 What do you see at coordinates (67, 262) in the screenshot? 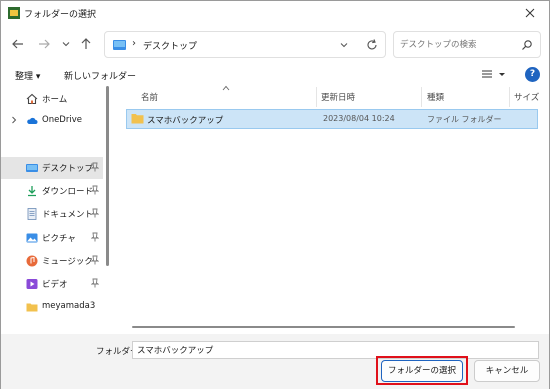
I see `sidebar-item-label: ミュージック` at bounding box center [67, 262].